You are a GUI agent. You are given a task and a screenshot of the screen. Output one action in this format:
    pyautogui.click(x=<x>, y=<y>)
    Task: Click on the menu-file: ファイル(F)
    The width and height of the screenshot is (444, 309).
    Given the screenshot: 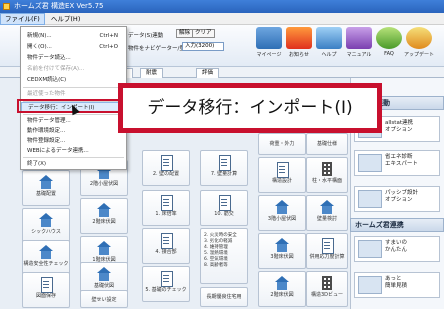 What is the action you would take?
    pyautogui.click(x=22, y=19)
    